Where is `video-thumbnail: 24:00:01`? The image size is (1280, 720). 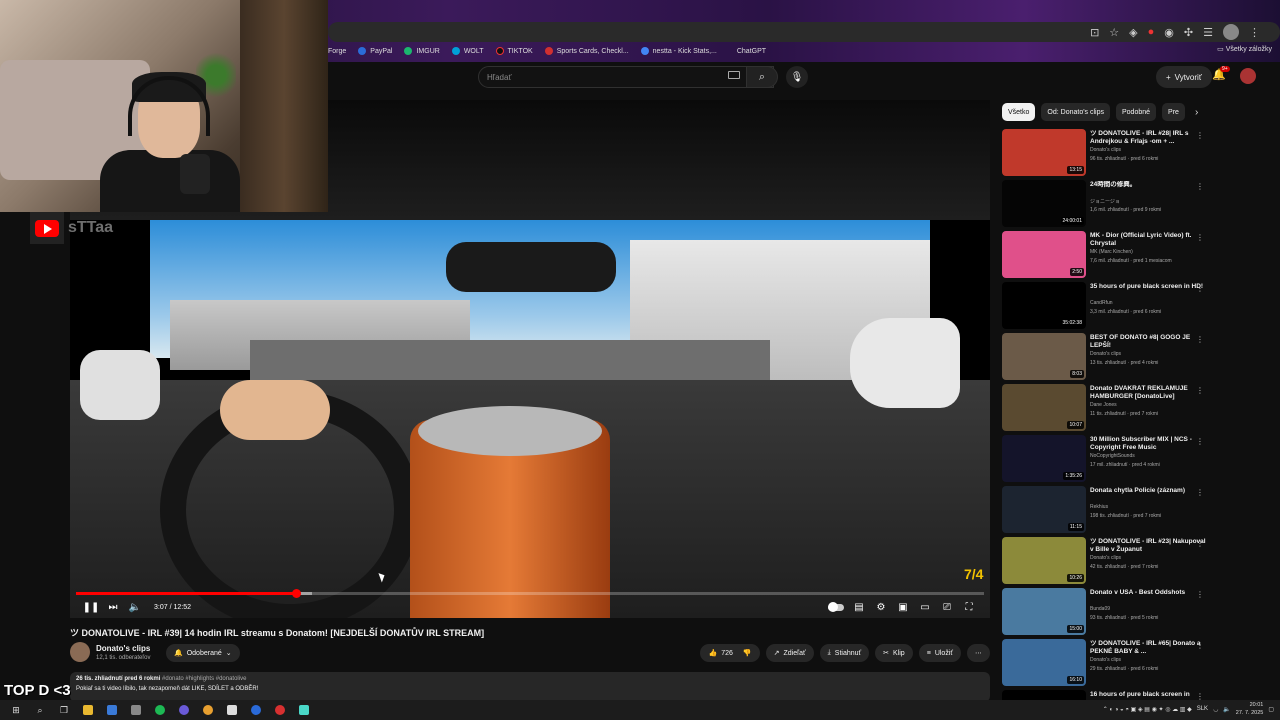 video-thumbnail: 24:00:01 is located at coordinates (1044, 203).